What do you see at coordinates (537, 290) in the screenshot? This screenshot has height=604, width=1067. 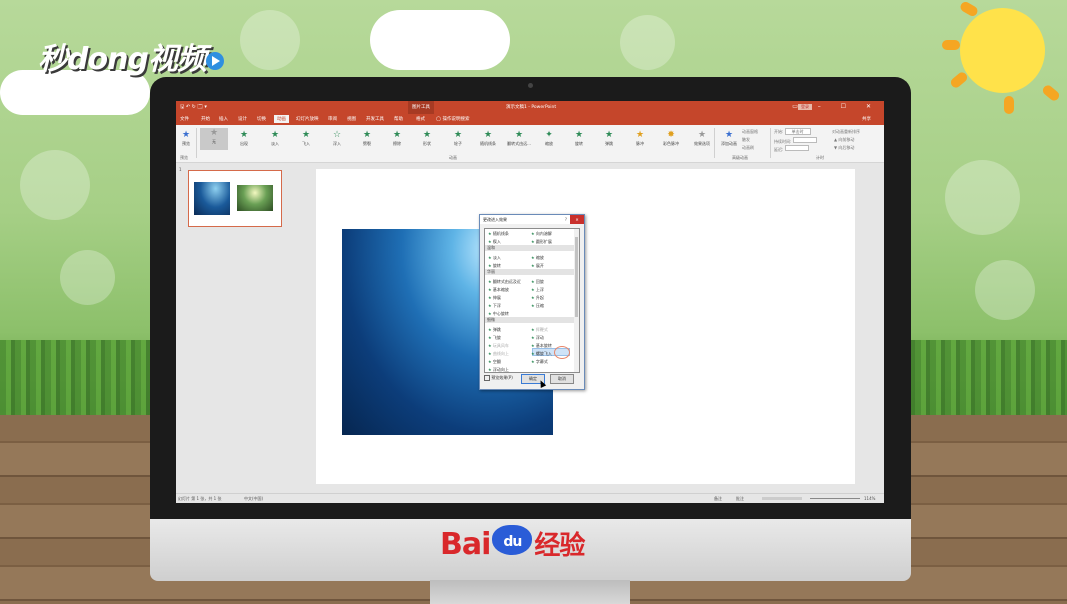 I see `effect-list-item: ★ 上浮` at bounding box center [537, 290].